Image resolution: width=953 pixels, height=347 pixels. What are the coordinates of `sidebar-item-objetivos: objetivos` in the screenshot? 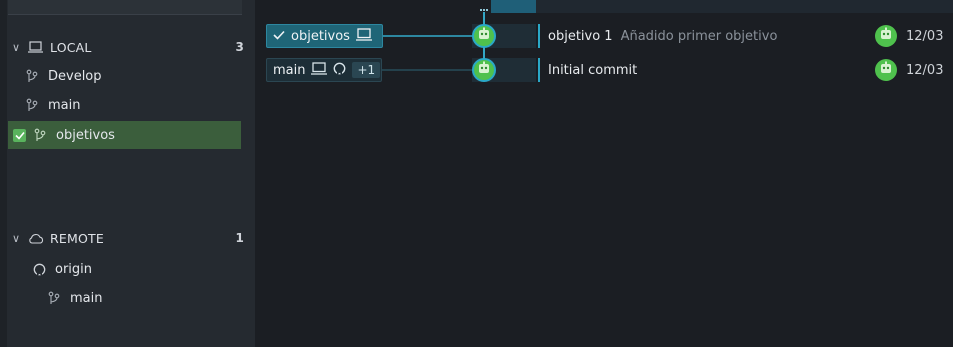 It's located at (124, 135).